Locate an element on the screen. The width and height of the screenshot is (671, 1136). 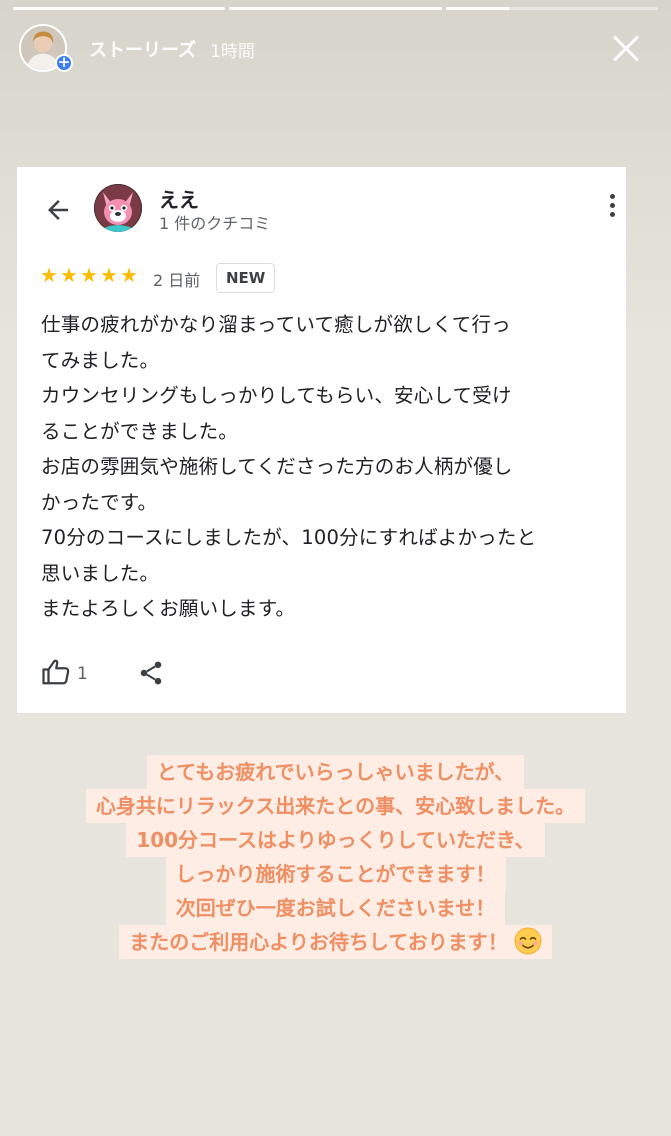
reply-line-last: またのご利用心よりお待ちしております！ is located at coordinates (335, 942).